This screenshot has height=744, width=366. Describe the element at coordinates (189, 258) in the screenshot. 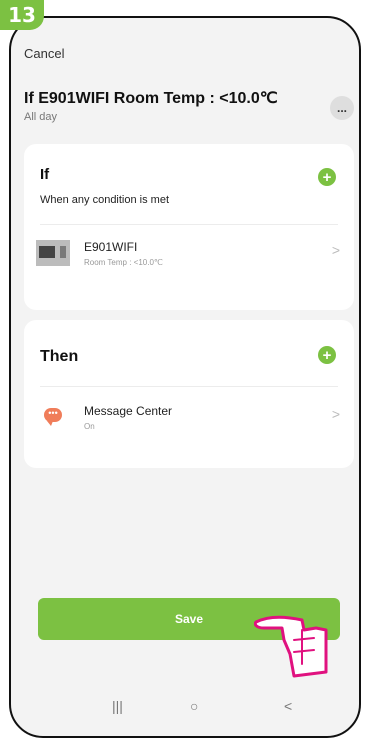

I see `condition-item: E901WIFI Room Temp : <10.0℃ >` at that location.